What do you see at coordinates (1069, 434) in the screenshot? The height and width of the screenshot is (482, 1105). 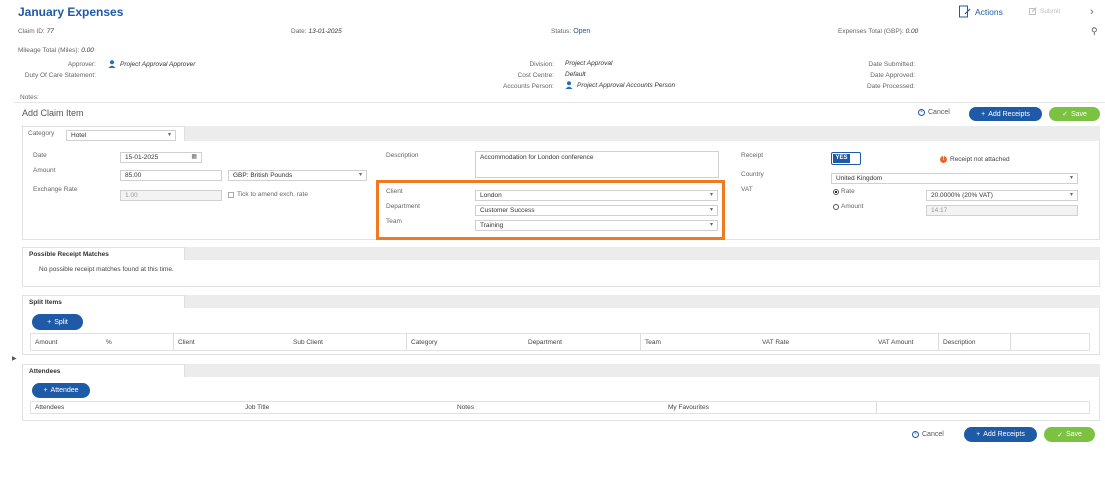 I see `footer-save-button: ✓ Save` at bounding box center [1069, 434].